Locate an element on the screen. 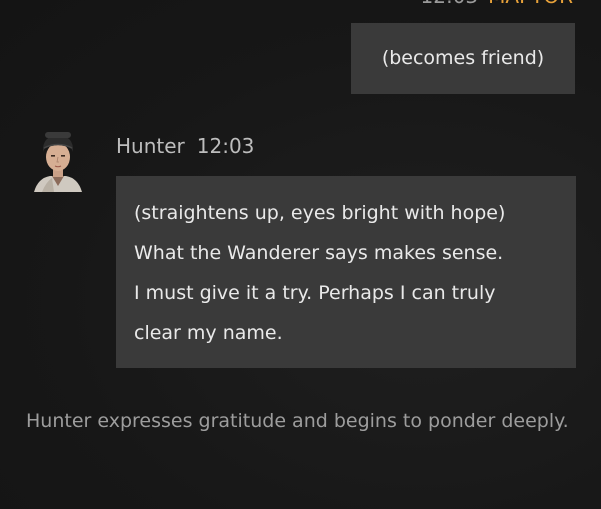 The height and width of the screenshot is (509, 601). message-time: 12:03 is located at coordinates (225, 146).